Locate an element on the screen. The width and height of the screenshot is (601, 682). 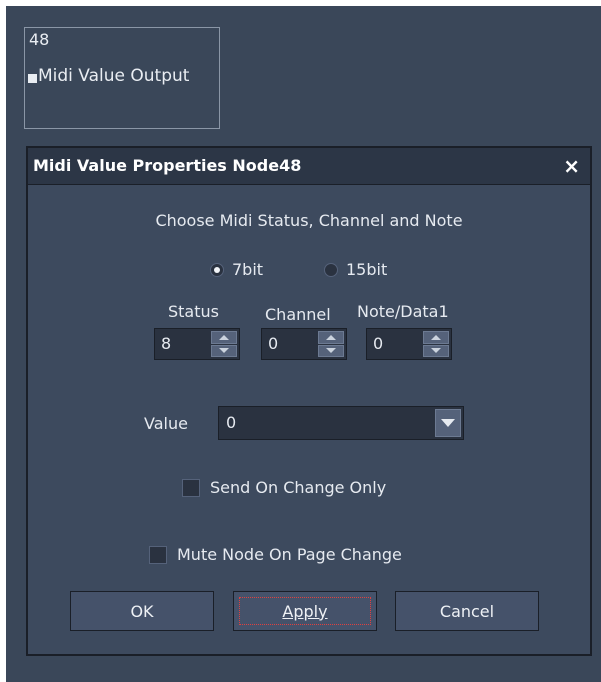
mute-node-label: Mute Node On Page Change is located at coordinates (289, 554).